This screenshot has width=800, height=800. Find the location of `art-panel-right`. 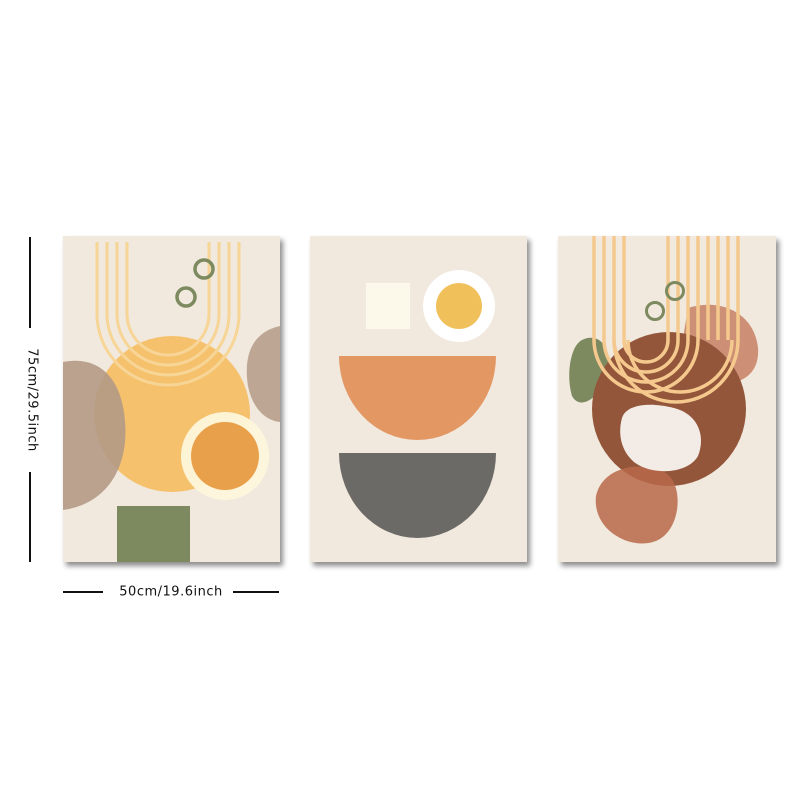

art-panel-right is located at coordinates (667, 399).